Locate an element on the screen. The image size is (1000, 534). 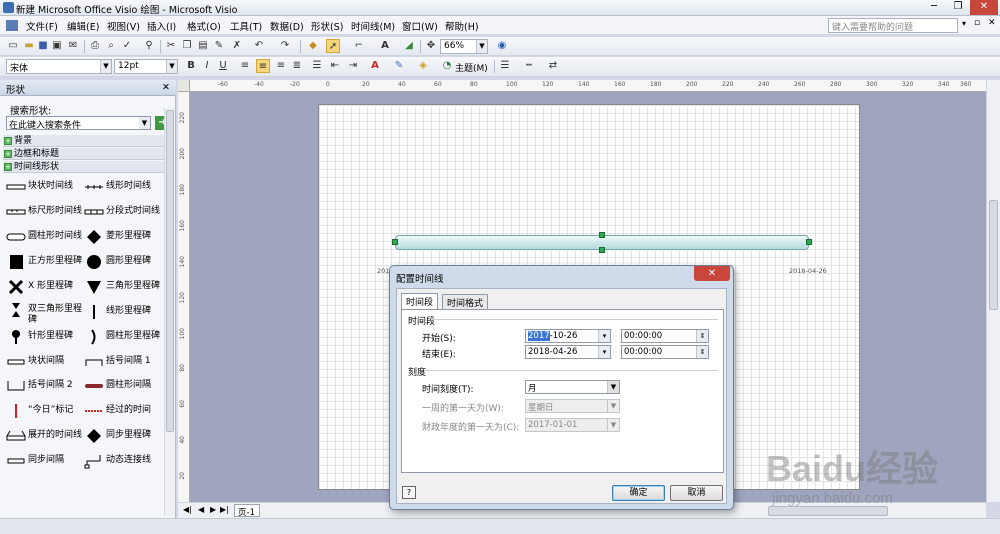
shapes-scrollbar is located at coordinates (169, 312).